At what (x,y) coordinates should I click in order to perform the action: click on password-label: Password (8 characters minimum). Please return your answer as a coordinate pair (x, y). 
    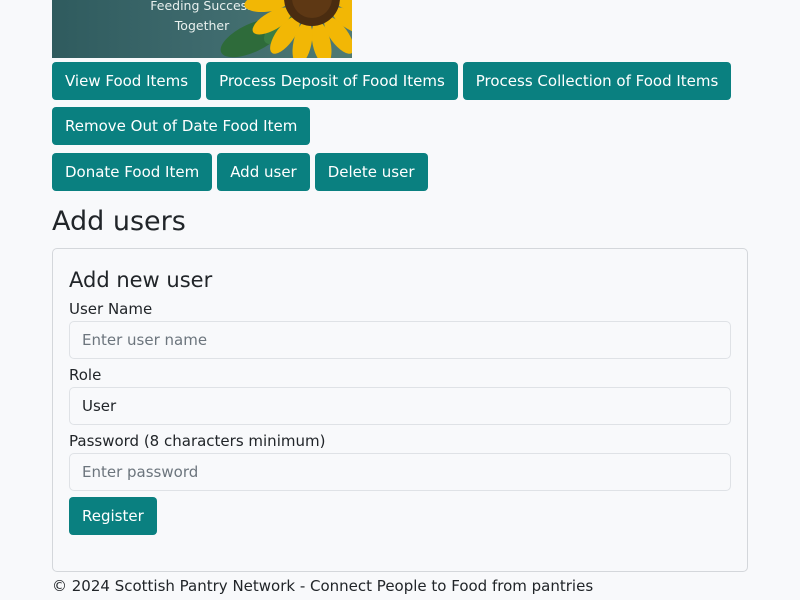
    Looking at the image, I should click on (197, 441).